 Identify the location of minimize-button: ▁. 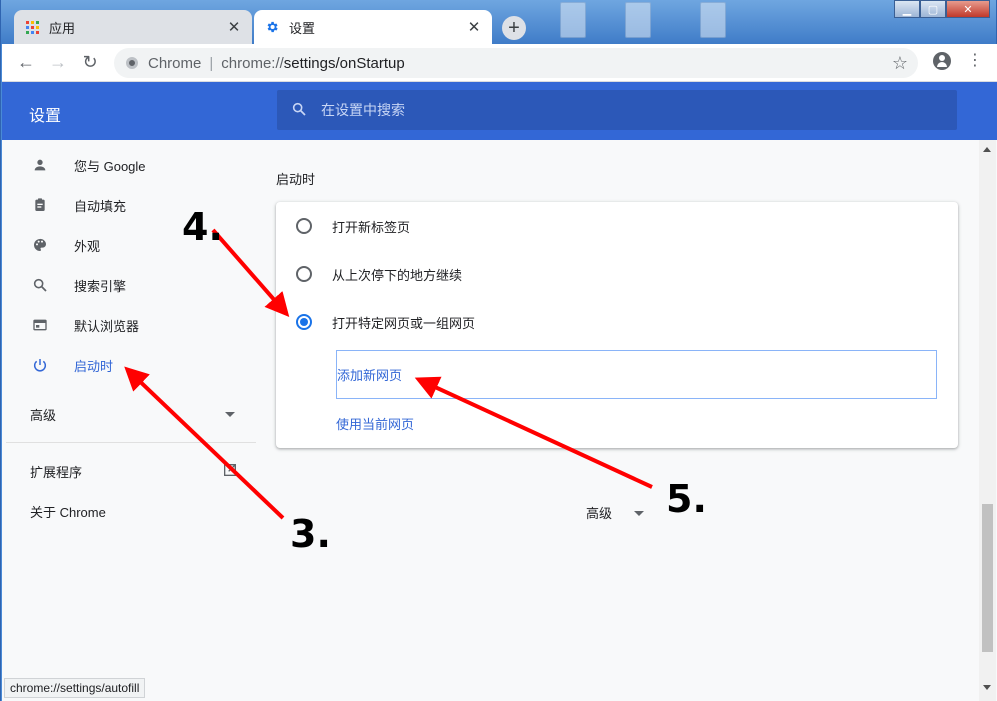
(907, 9).